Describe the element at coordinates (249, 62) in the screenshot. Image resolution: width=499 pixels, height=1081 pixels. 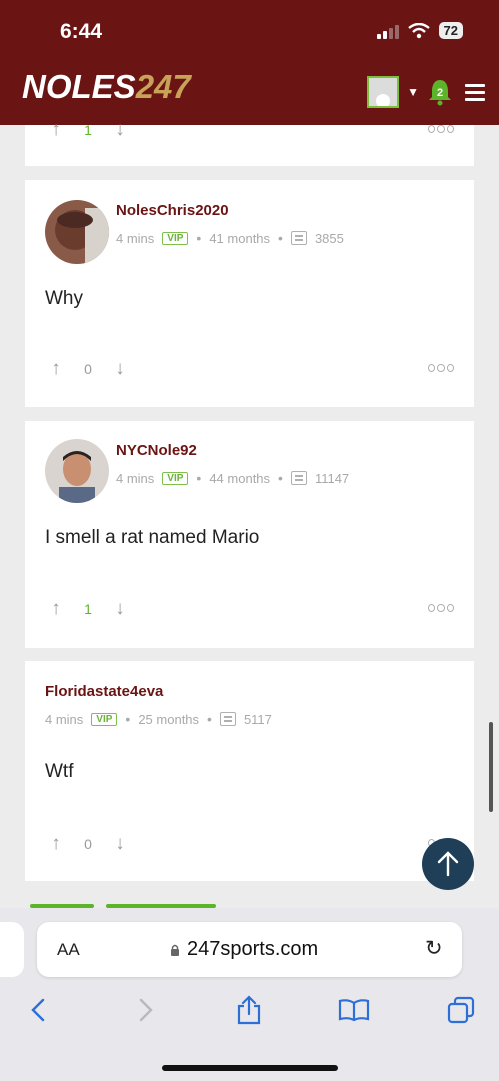
I see `site-header: 6:44 72 NOLES247 ▼ 2` at that location.